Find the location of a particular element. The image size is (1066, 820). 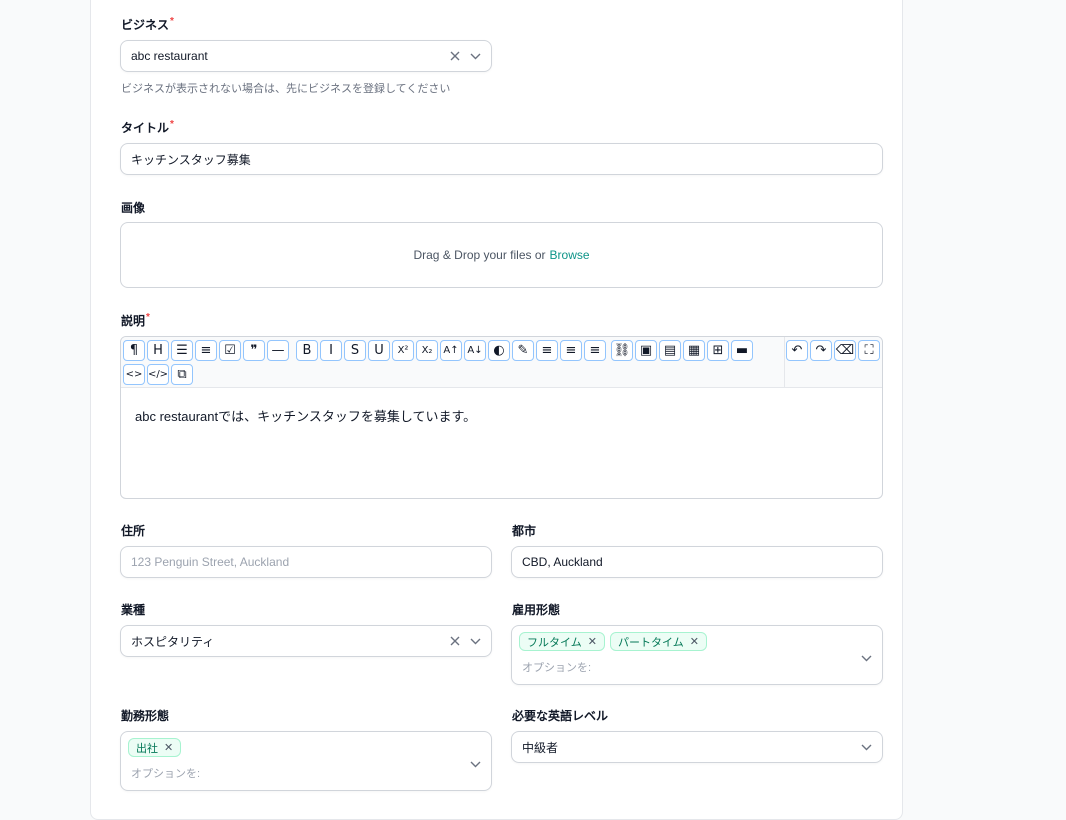

heading-icon: H is located at coordinates (158, 350).